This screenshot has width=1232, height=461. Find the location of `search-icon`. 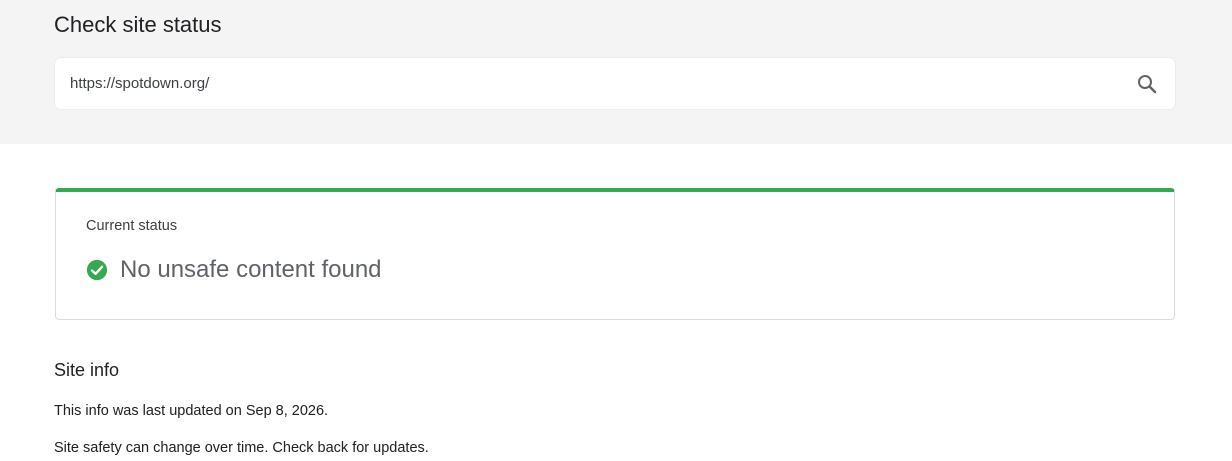

search-icon is located at coordinates (1147, 84).